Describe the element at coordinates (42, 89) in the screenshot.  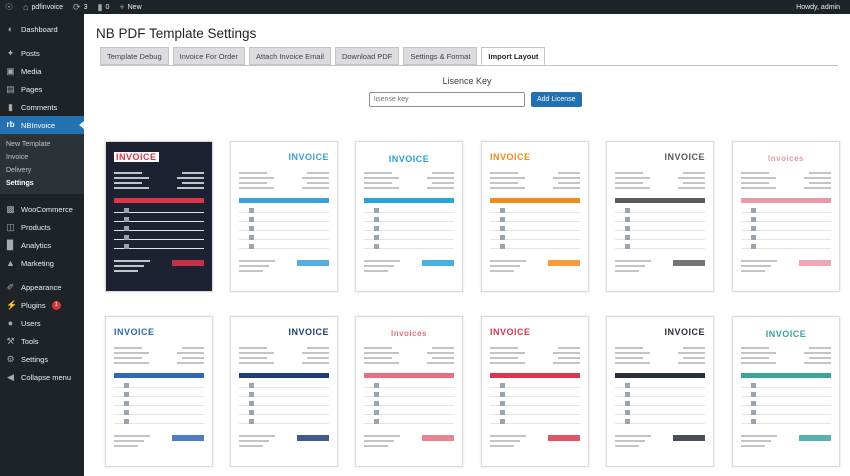
I see `sidebar-item-pages: ▤ Pages` at that location.